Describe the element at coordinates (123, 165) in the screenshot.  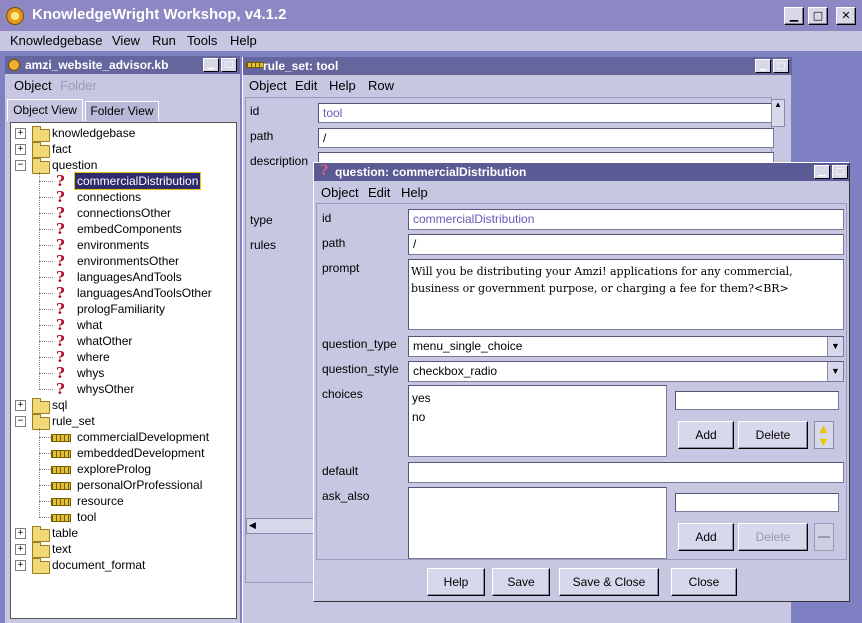
I see `tree-row: − question` at that location.